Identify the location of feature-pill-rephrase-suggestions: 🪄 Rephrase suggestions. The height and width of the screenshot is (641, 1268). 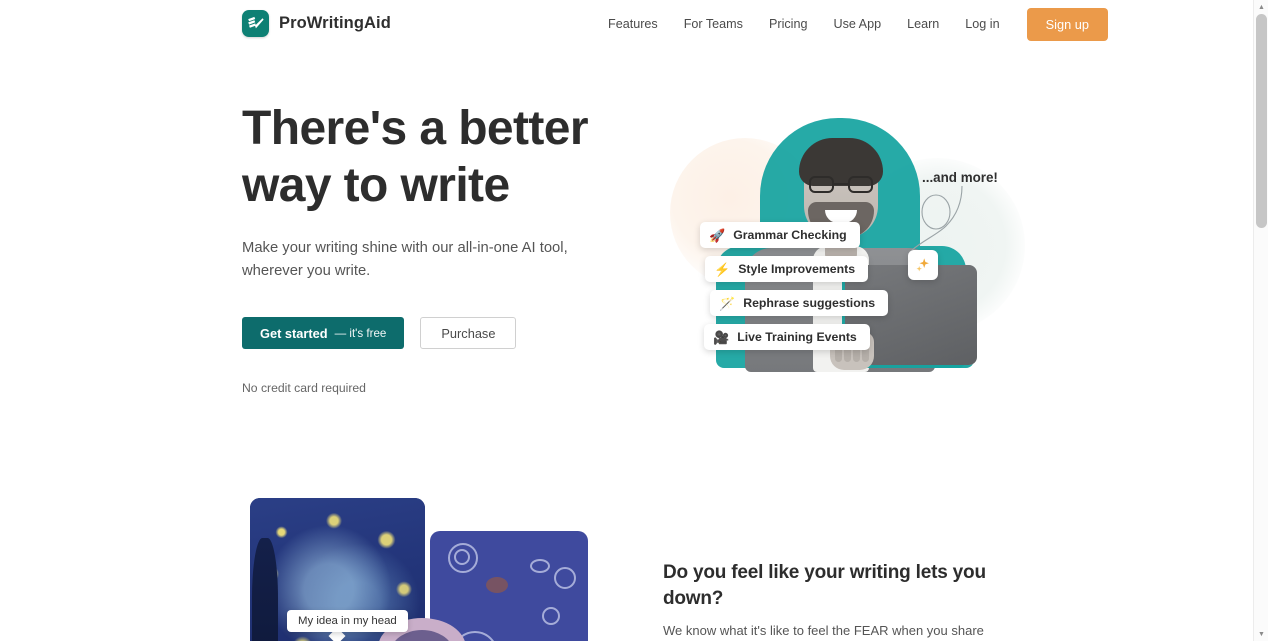
(799, 303).